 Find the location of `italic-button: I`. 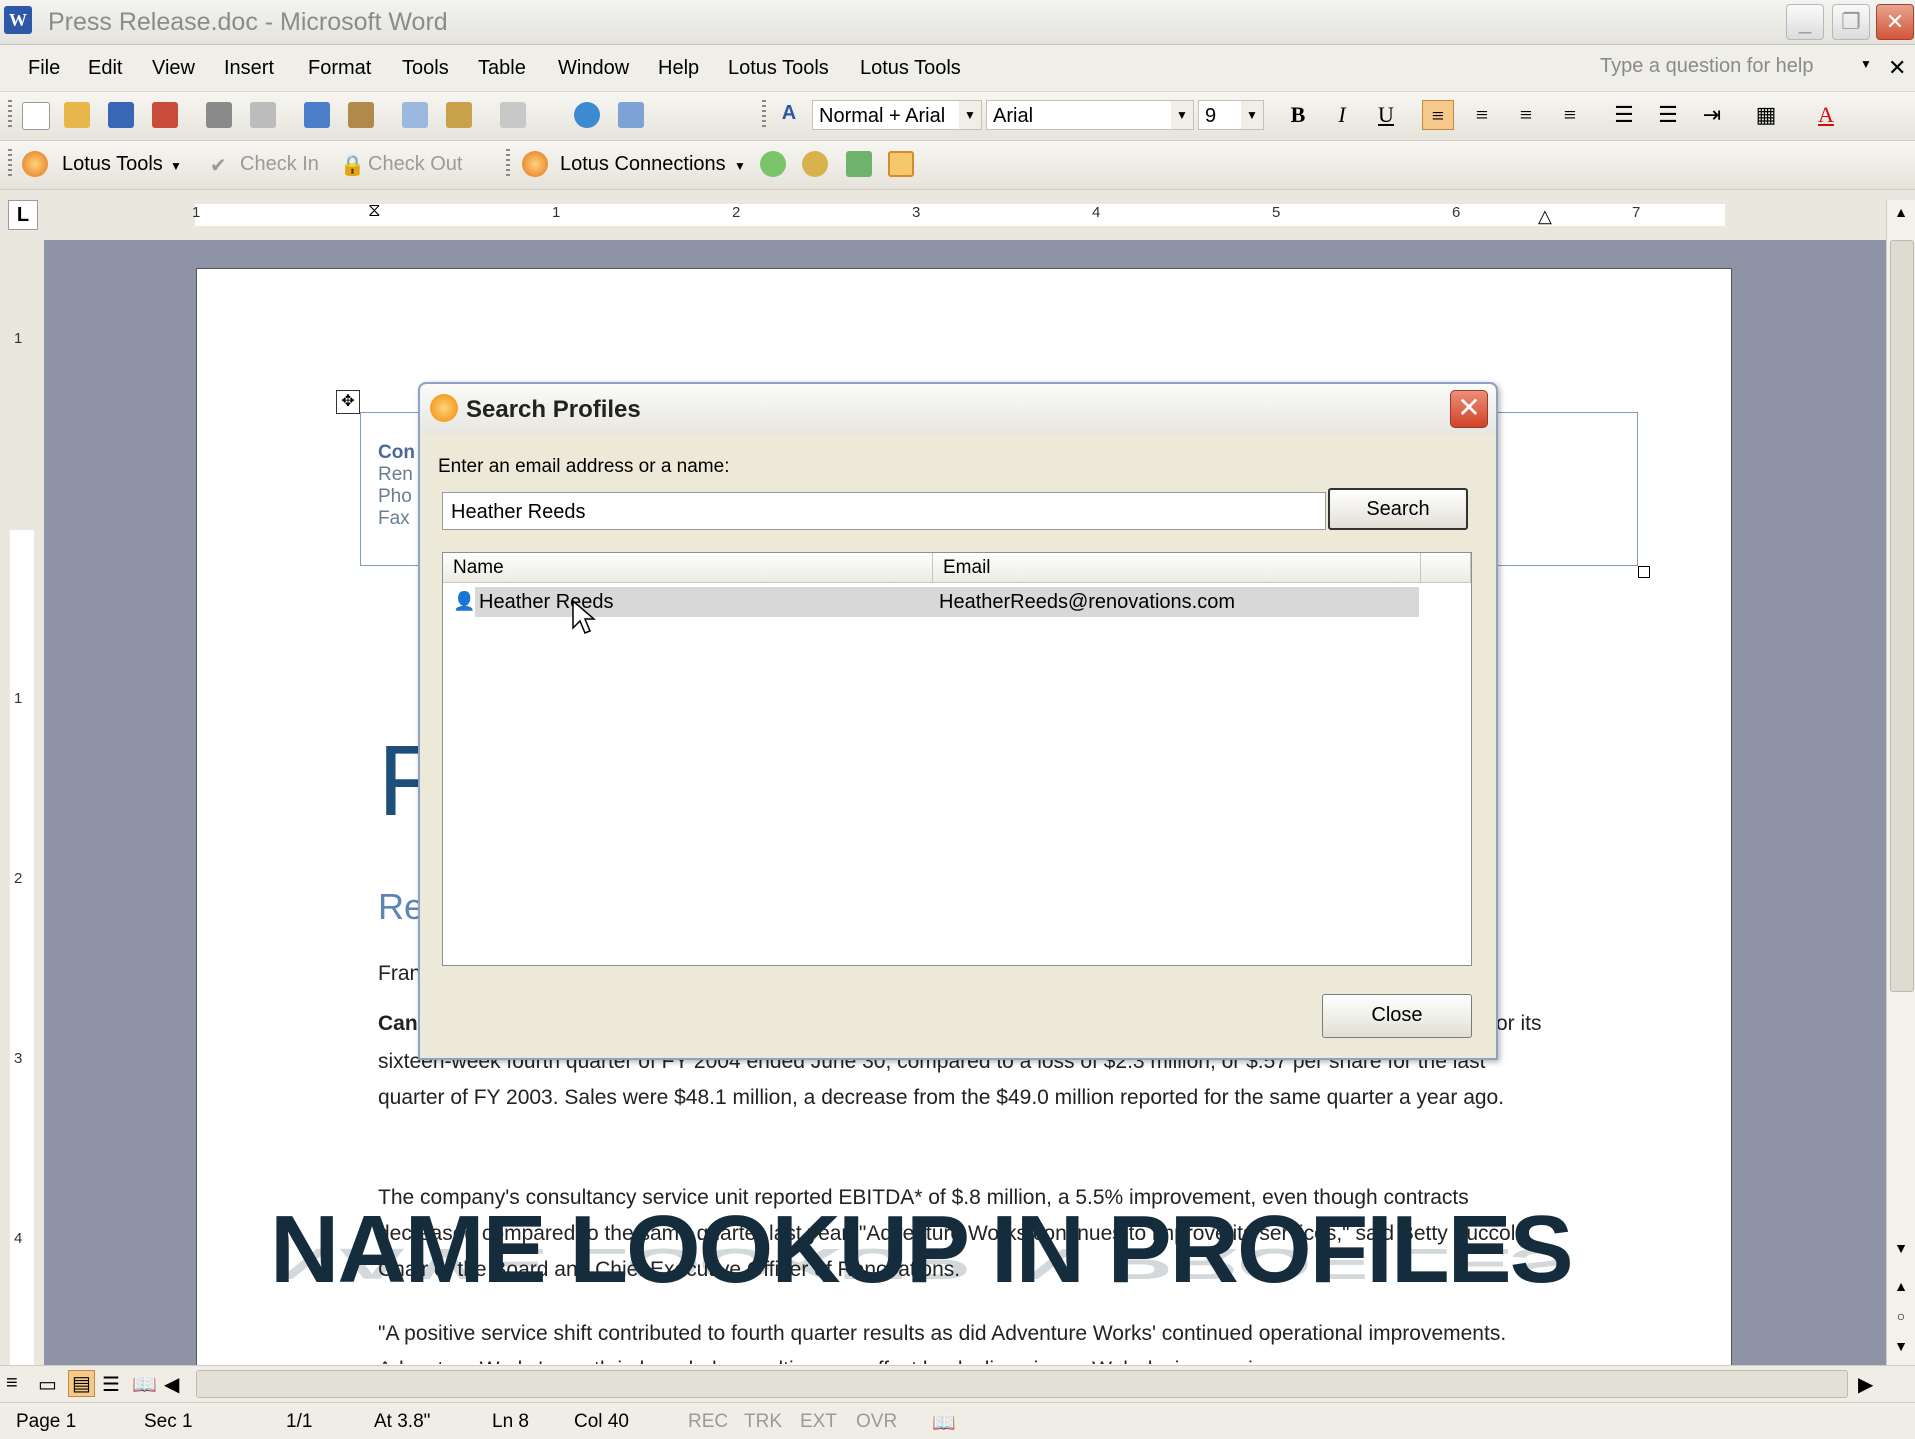

italic-button: I is located at coordinates (1342, 115).